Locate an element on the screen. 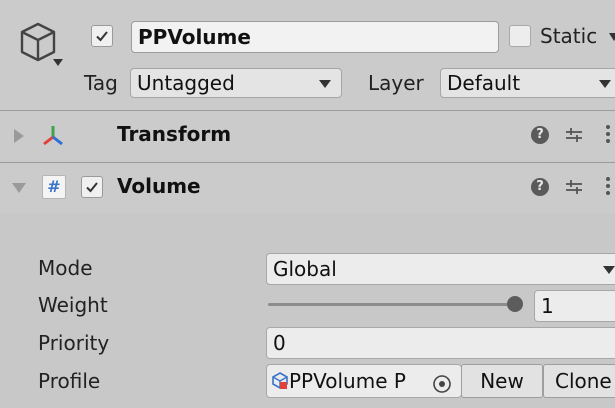 This screenshot has height=408, width=615. transform-axes-icon is located at coordinates (53, 136).